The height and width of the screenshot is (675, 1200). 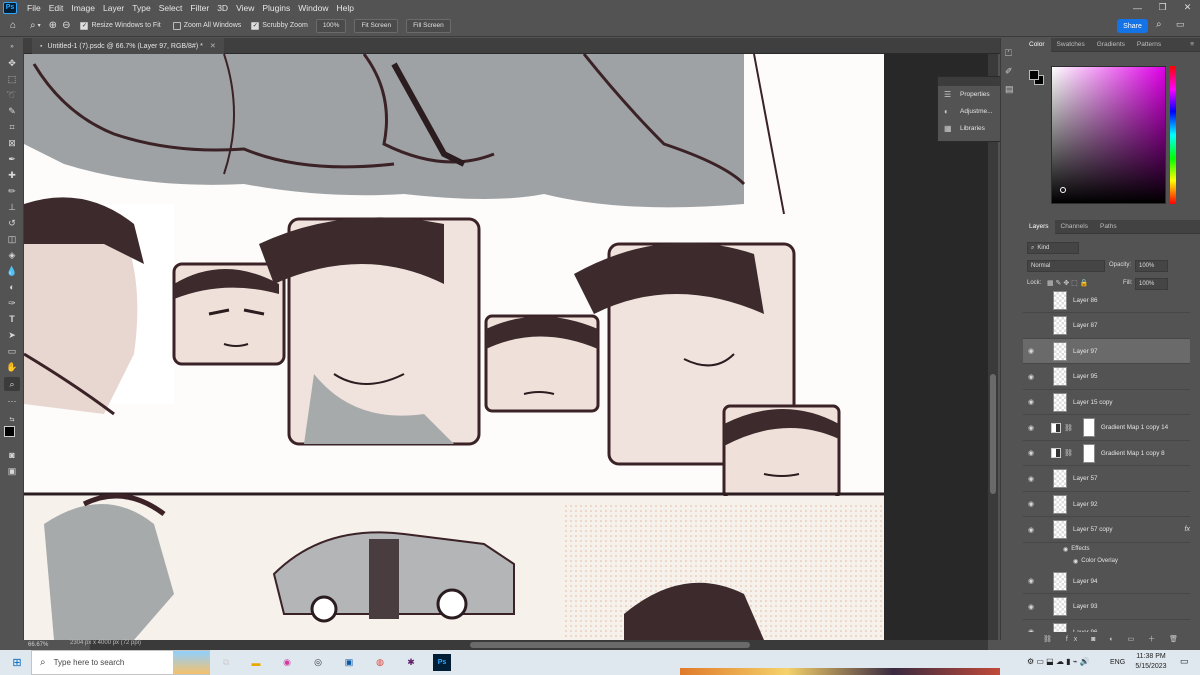 I want to click on layer-row: Layer 86, so click(x=1106, y=300).